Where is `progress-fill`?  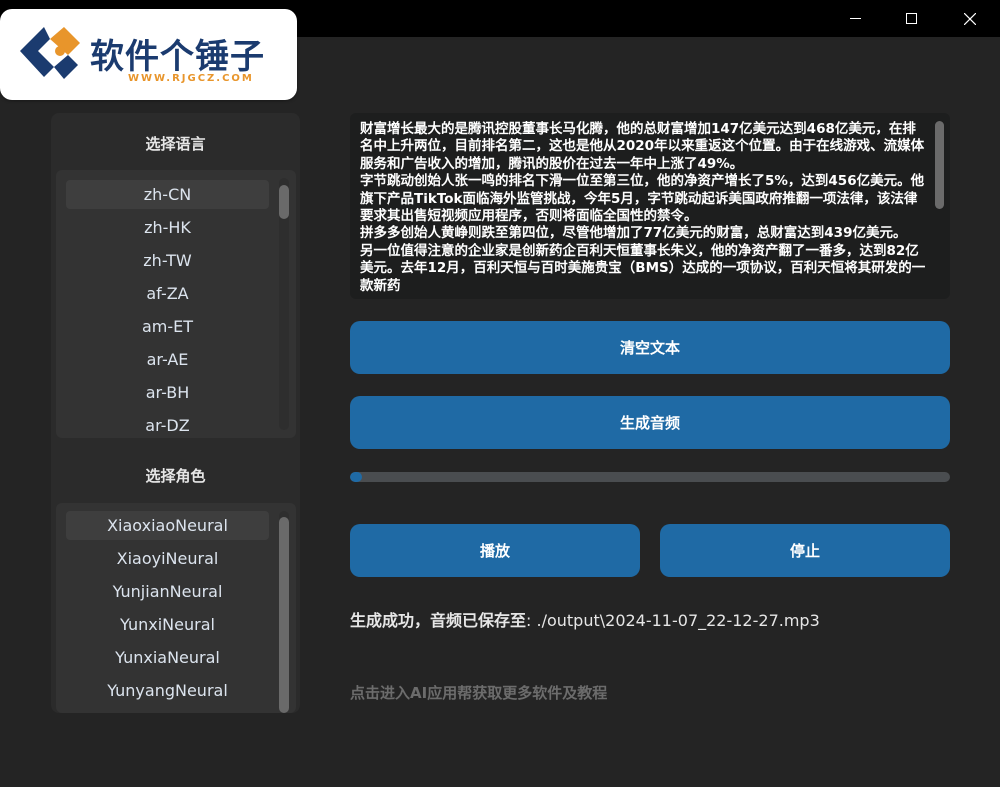
progress-fill is located at coordinates (356, 477).